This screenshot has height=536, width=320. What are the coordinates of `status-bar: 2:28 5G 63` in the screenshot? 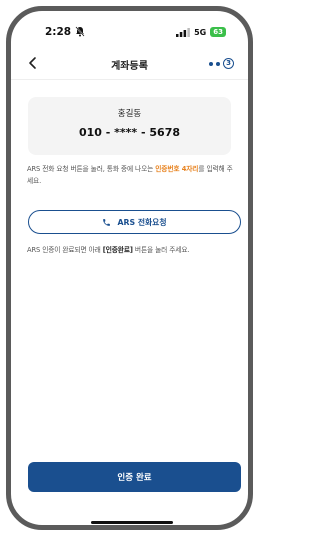 It's located at (129, 29).